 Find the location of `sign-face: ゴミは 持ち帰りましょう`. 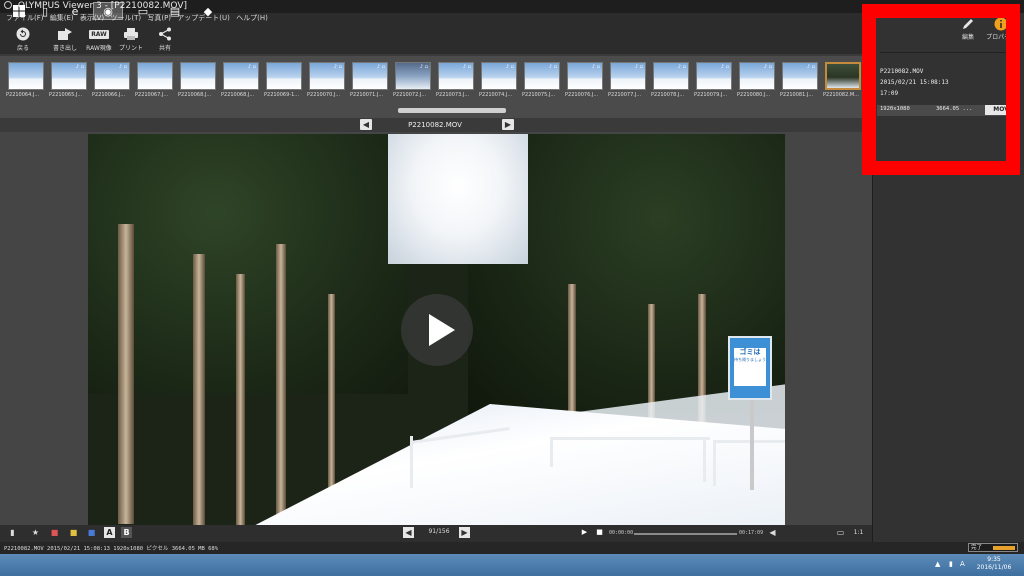

sign-face: ゴミは 持ち帰りましょう is located at coordinates (750, 367).